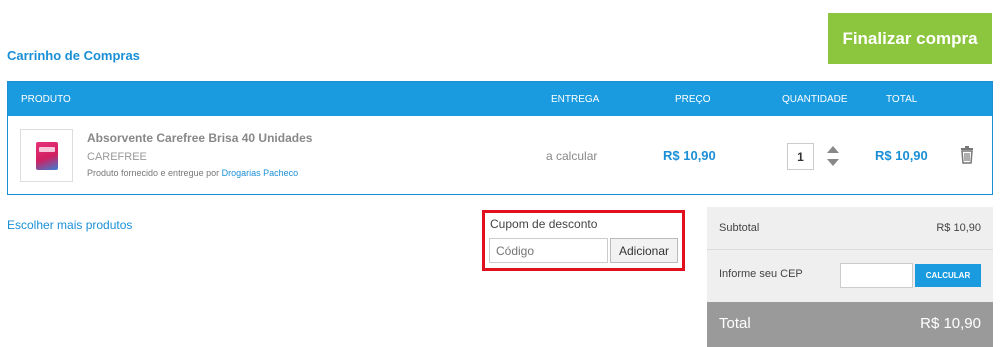 This screenshot has width=1000, height=347. I want to click on cep-label: Informe seu CEP, so click(761, 274).